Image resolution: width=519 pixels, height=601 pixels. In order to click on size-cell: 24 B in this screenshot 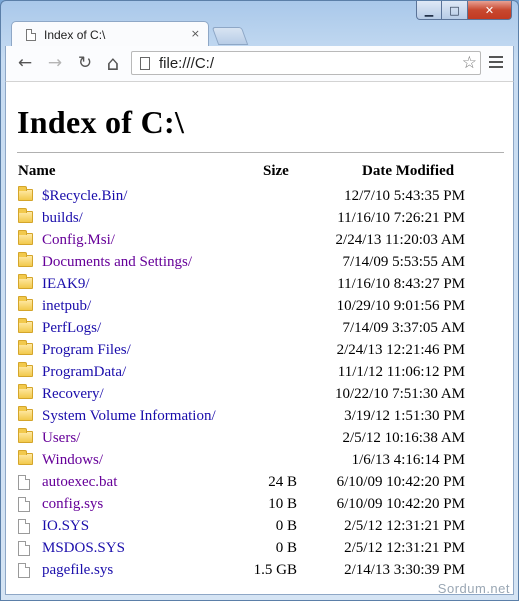, I will do `click(282, 482)`.